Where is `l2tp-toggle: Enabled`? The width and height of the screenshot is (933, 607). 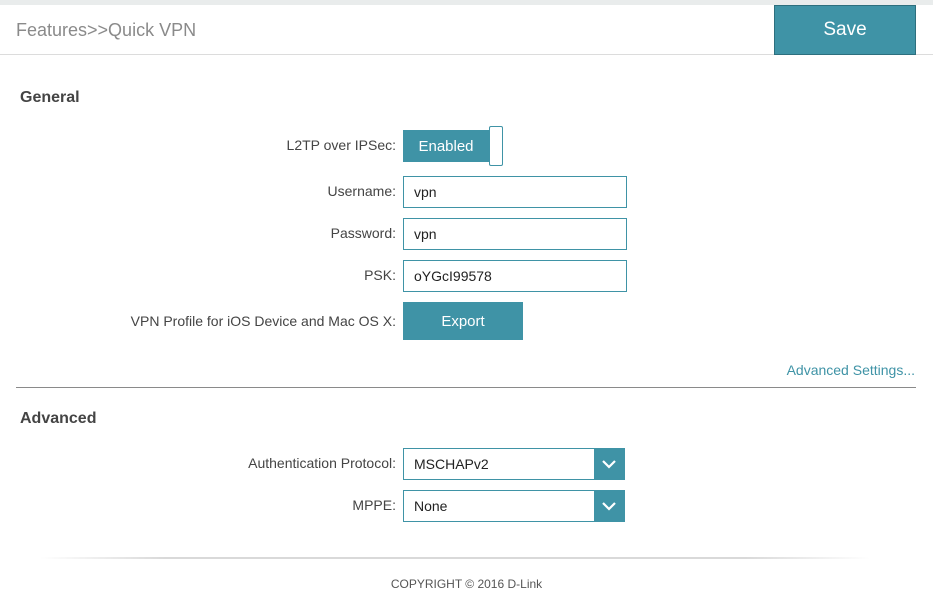
l2tp-toggle: Enabled is located at coordinates (453, 146).